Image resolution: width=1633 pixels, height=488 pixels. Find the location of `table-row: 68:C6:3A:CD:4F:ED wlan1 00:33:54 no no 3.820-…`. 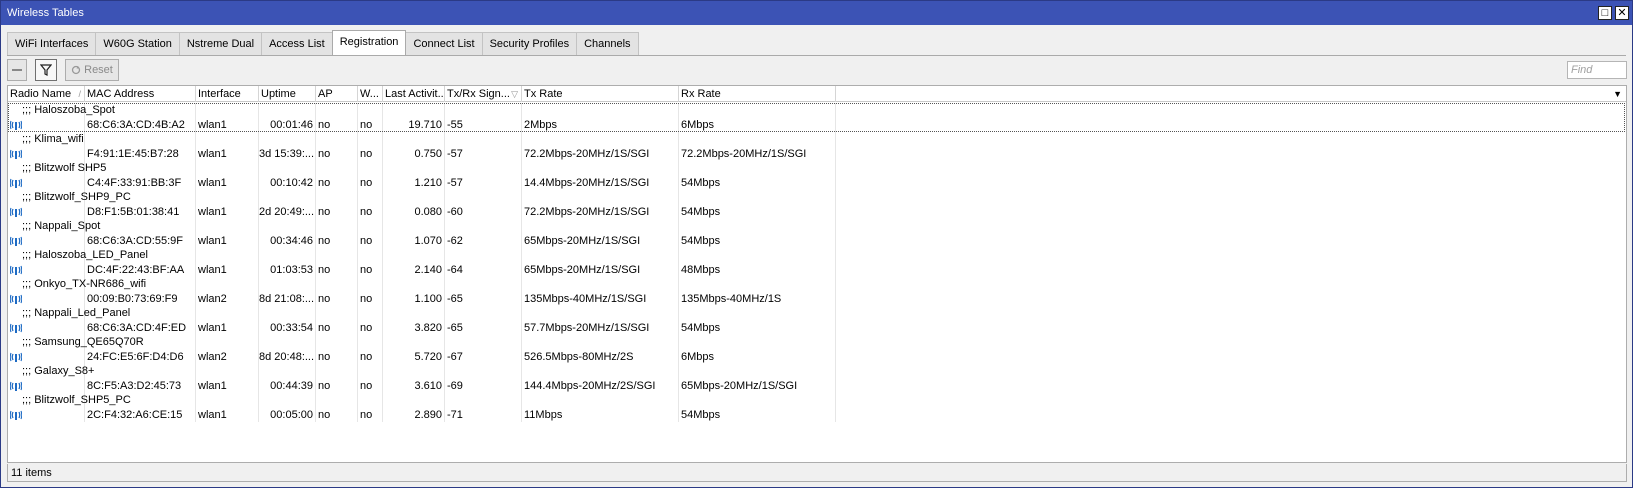

table-row: 68:C6:3A:CD:4F:ED wlan1 00:33:54 no no 3.820-… is located at coordinates (817, 328).